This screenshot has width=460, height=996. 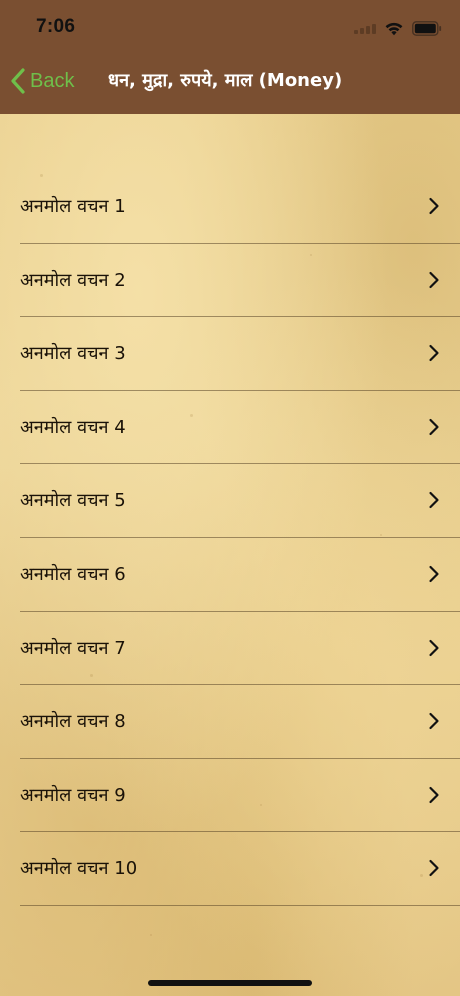 What do you see at coordinates (73, 206) in the screenshot?
I see `list-item-label: अनमोल वचन 1` at bounding box center [73, 206].